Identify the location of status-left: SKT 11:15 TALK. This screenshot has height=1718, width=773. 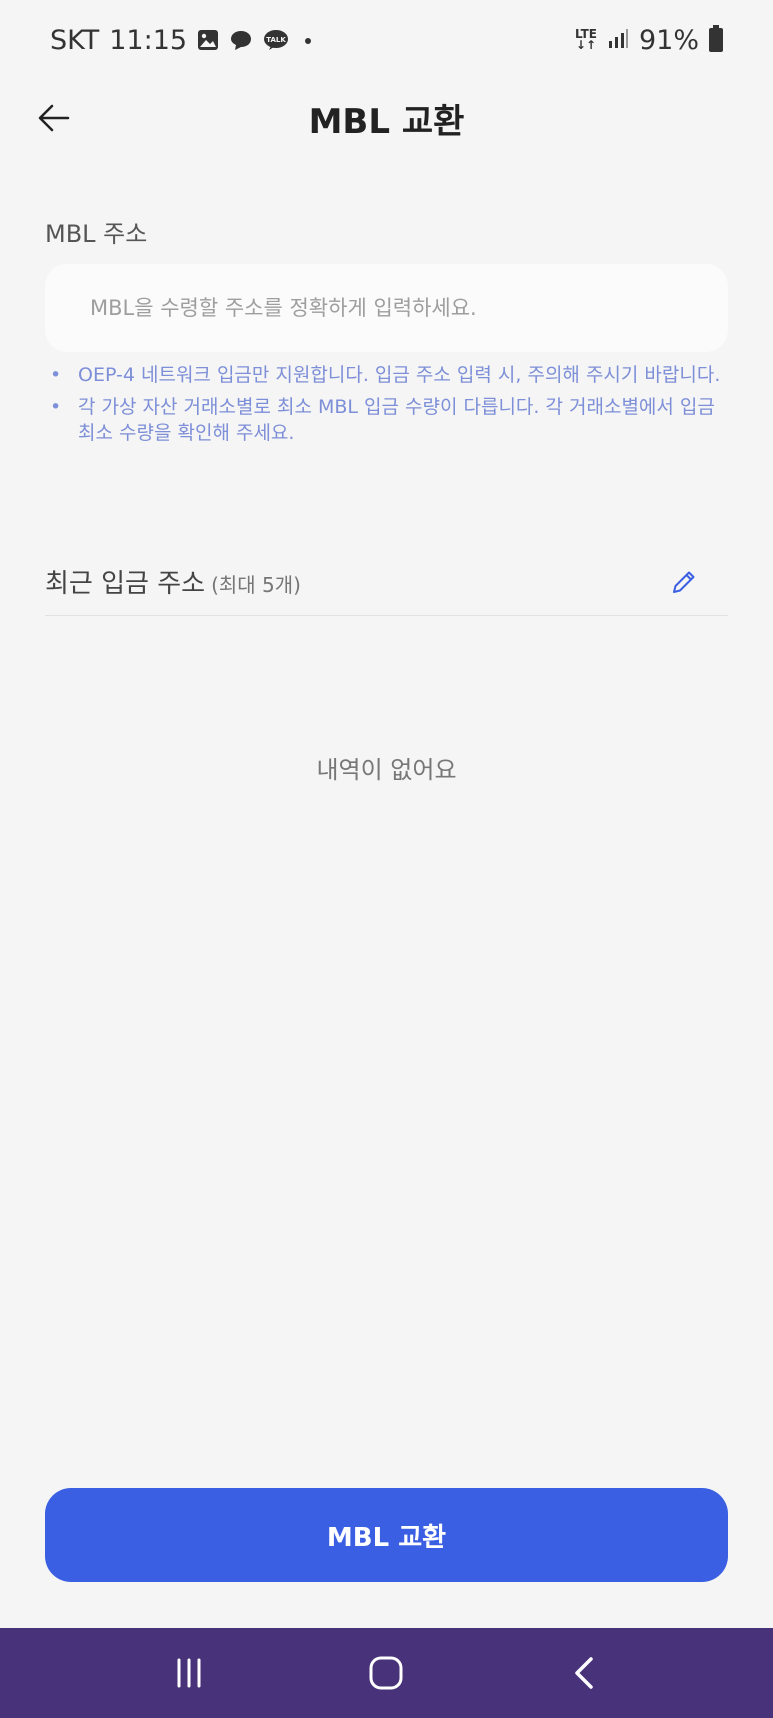
(183, 40).